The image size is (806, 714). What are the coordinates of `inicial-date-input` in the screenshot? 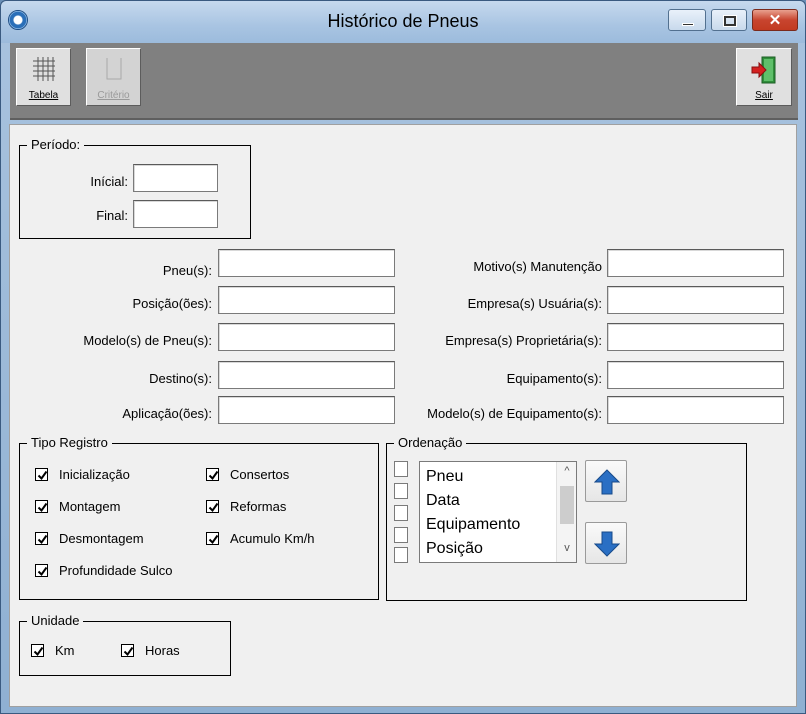 It's located at (175, 178).